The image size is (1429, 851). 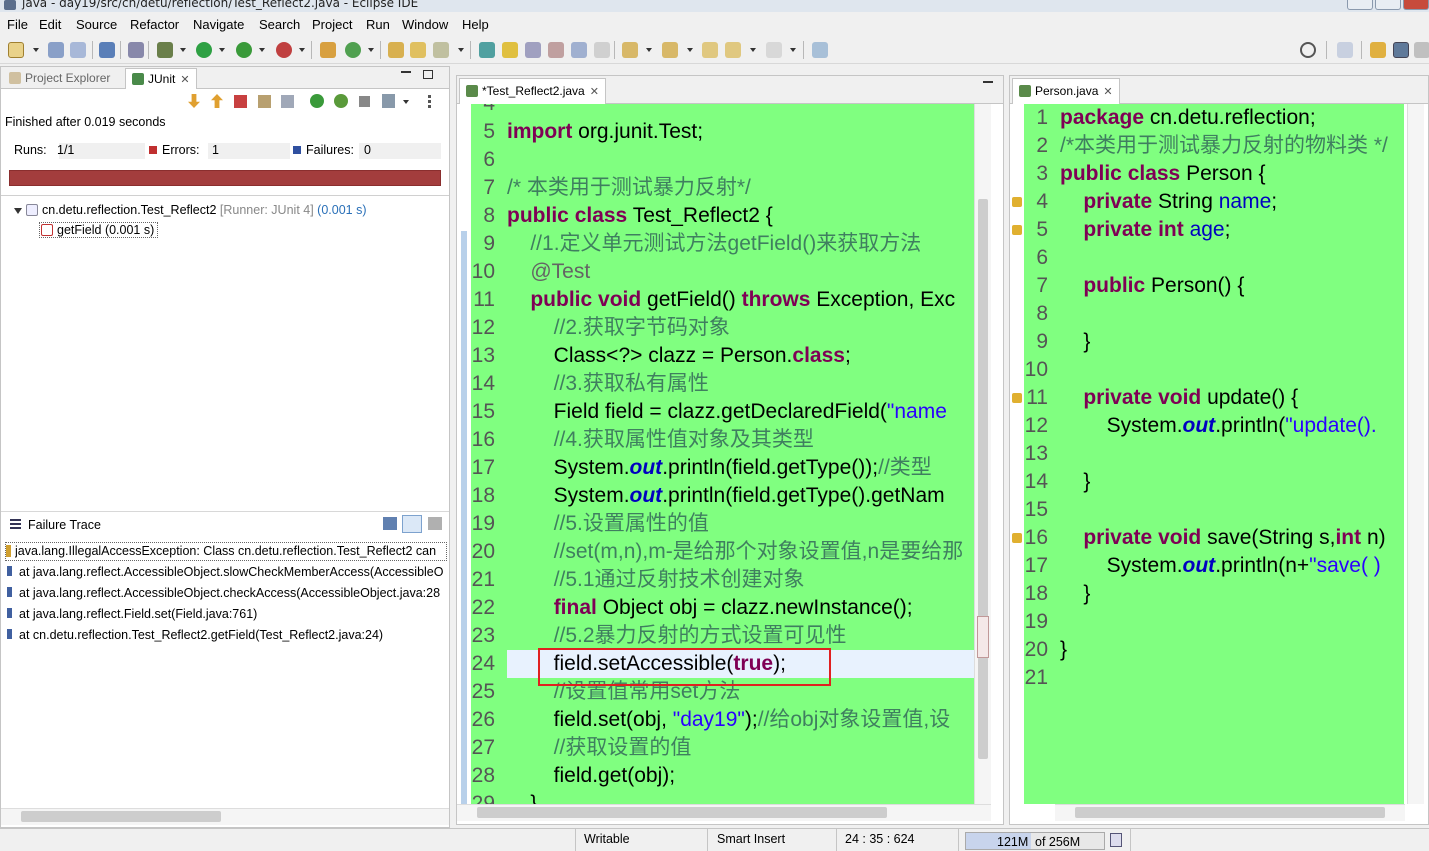 I want to click on filter-stack-trace-icon, so click(x=412, y=524).